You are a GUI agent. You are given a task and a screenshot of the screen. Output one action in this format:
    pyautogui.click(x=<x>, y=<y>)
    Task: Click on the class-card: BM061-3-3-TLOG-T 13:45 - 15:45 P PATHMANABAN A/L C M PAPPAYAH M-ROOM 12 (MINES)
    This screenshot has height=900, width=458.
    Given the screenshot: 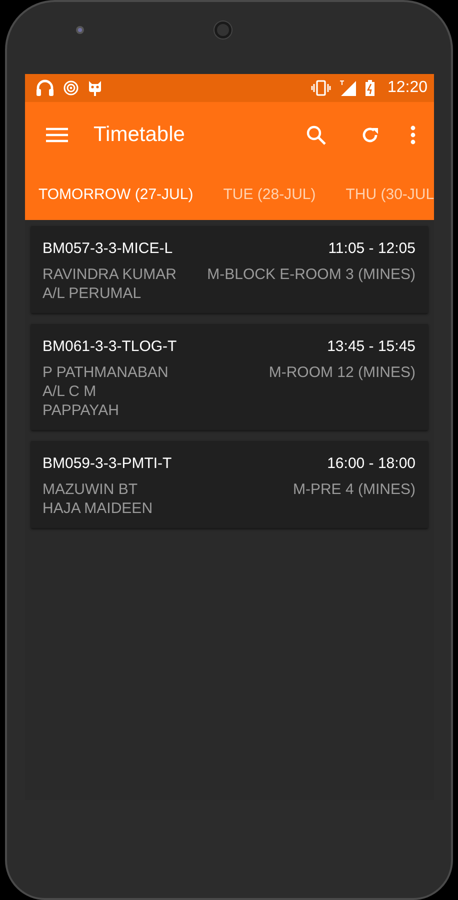 What is the action you would take?
    pyautogui.click(x=229, y=377)
    